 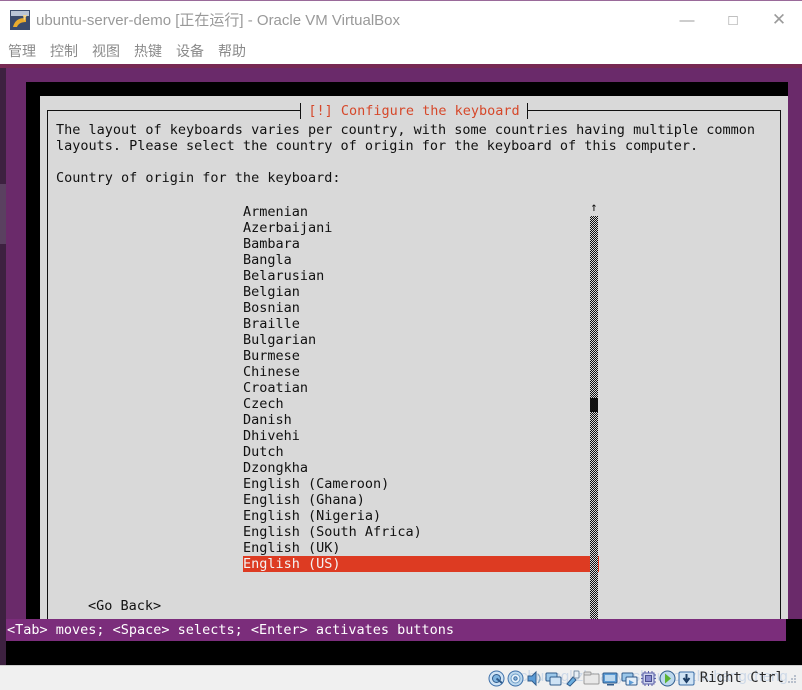 I want to click on menu-item-devices: 设备, so click(x=190, y=51).